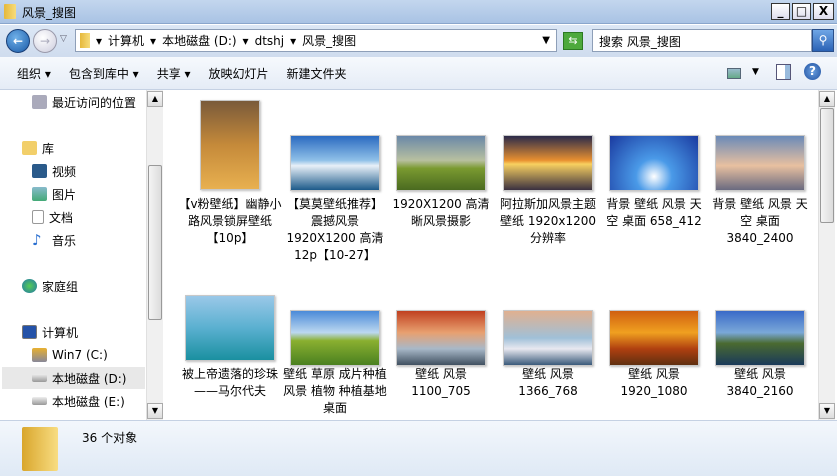  What do you see at coordinates (60, 286) in the screenshot?
I see `nav-label: 家庭组` at bounding box center [60, 286].